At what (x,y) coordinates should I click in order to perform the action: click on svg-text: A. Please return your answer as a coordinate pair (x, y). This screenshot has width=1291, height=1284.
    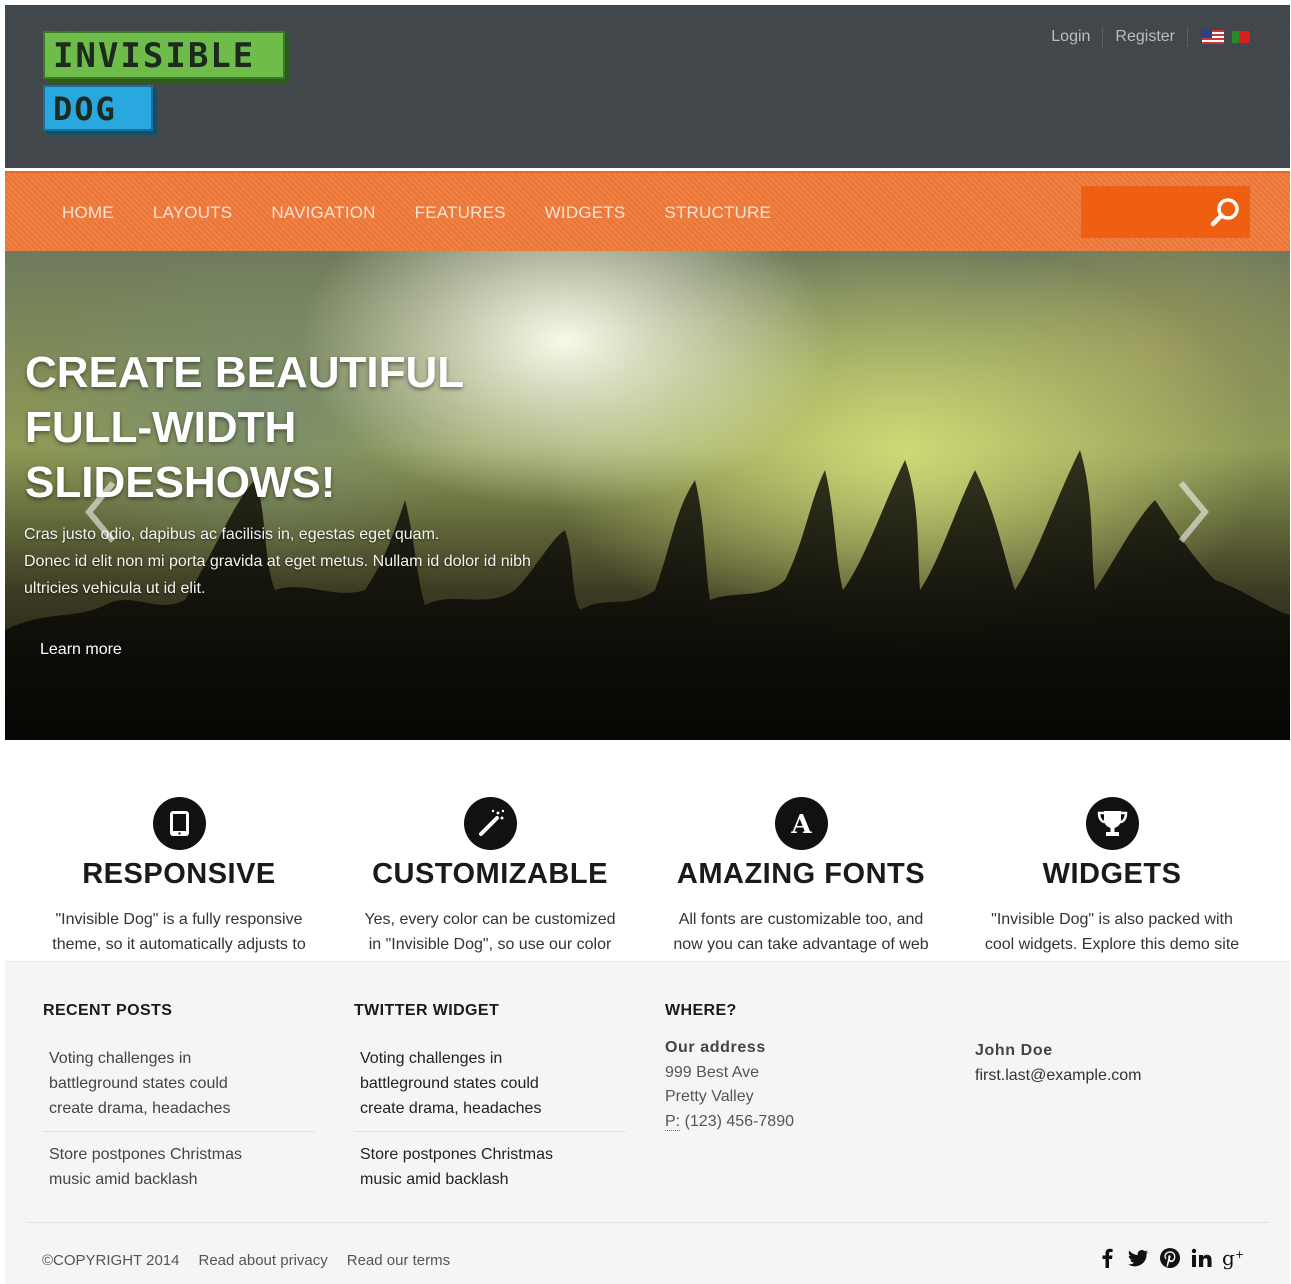
    Looking at the image, I should click on (801, 825).